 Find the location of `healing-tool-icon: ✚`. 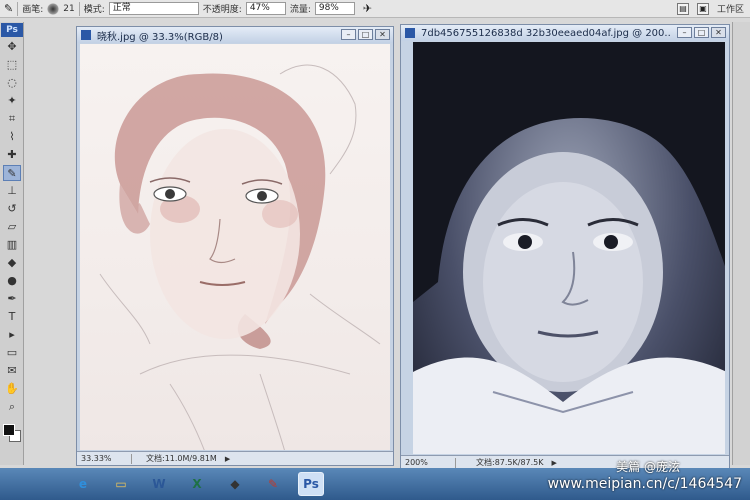

healing-tool-icon: ✚ is located at coordinates (12, 155).